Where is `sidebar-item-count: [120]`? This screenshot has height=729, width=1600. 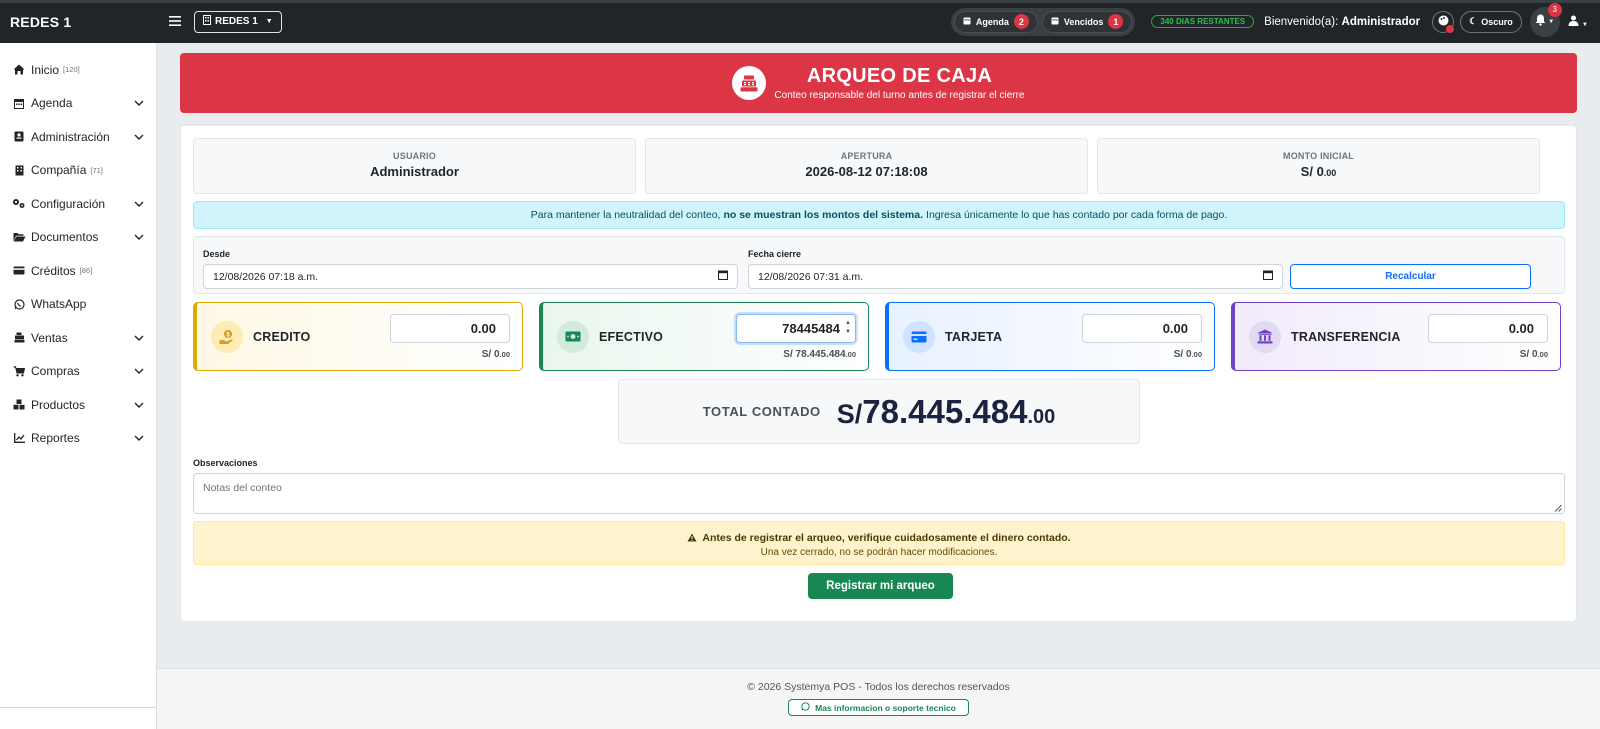 sidebar-item-count: [120] is located at coordinates (71, 70).